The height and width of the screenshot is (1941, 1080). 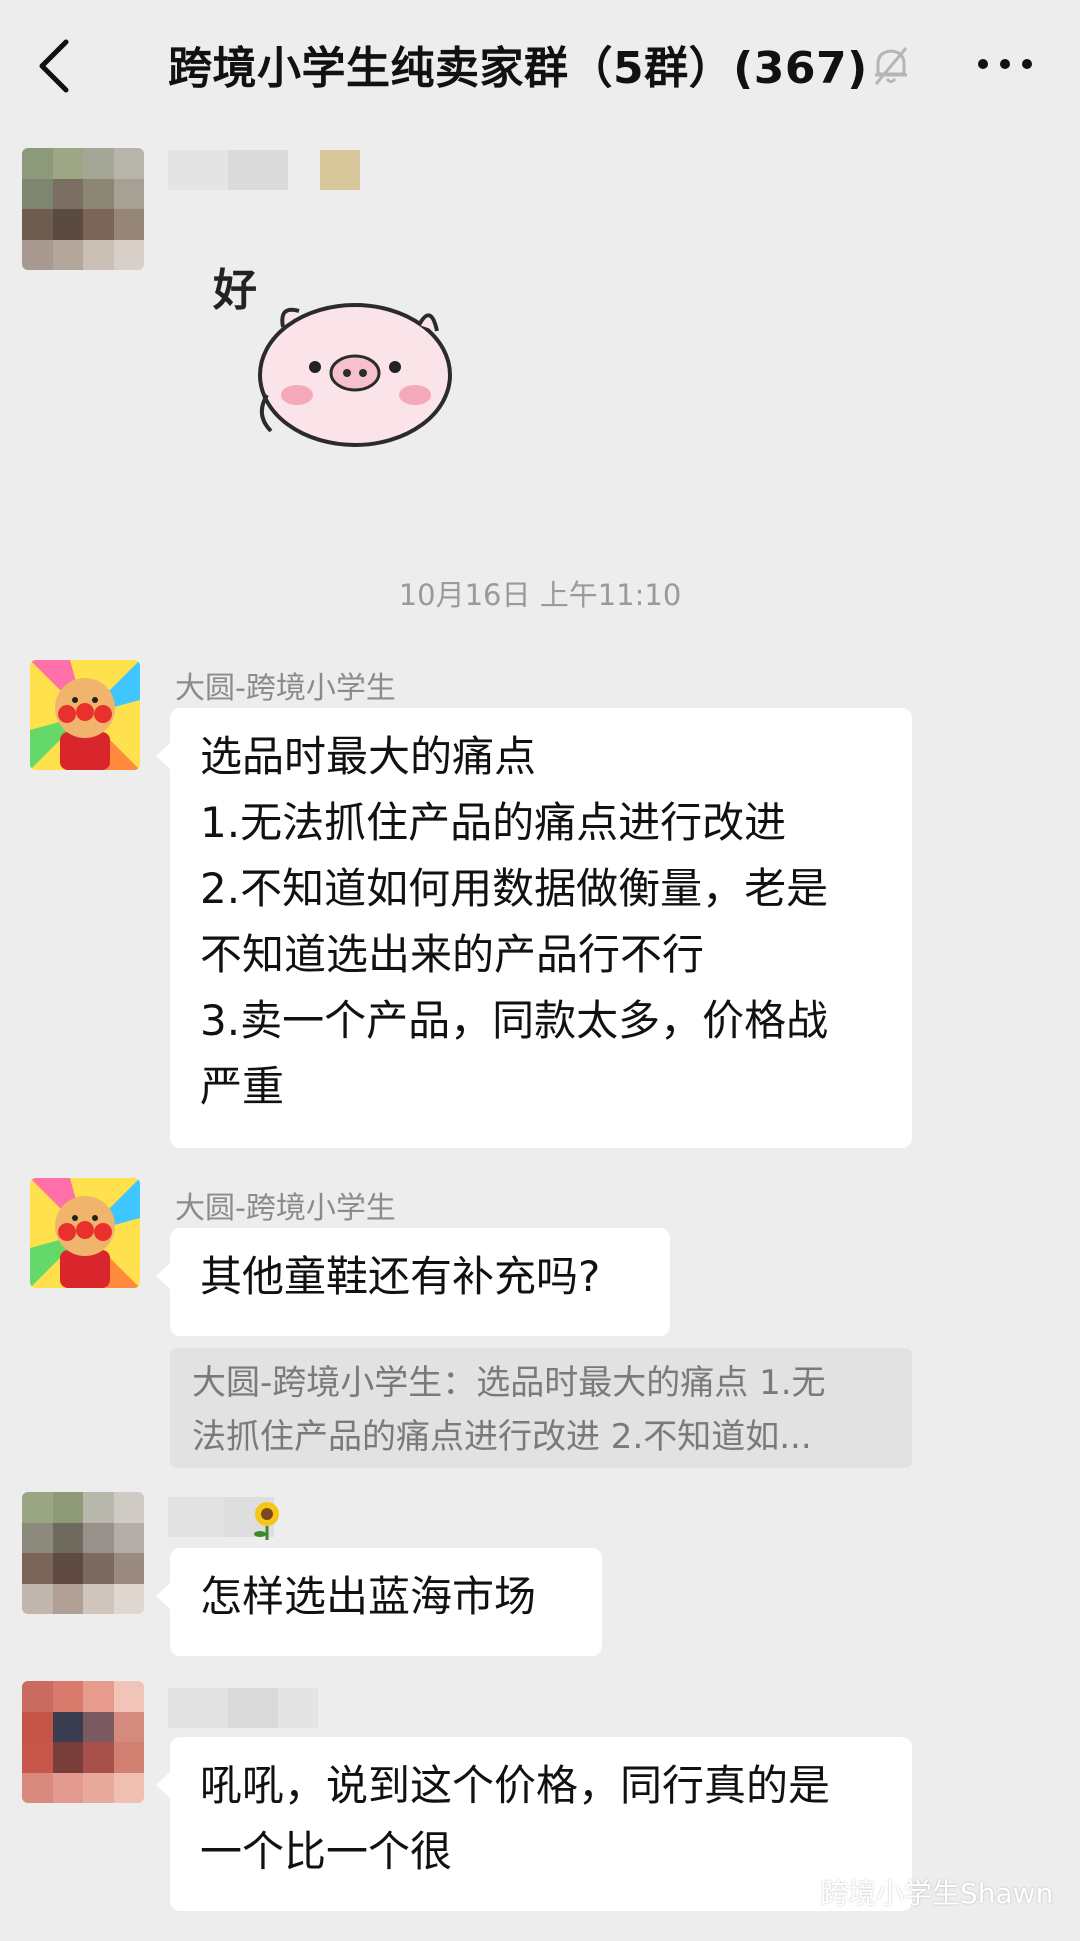 I want to click on message-bubble: 其他童鞋还有补充吗?, so click(x=413, y=1282).